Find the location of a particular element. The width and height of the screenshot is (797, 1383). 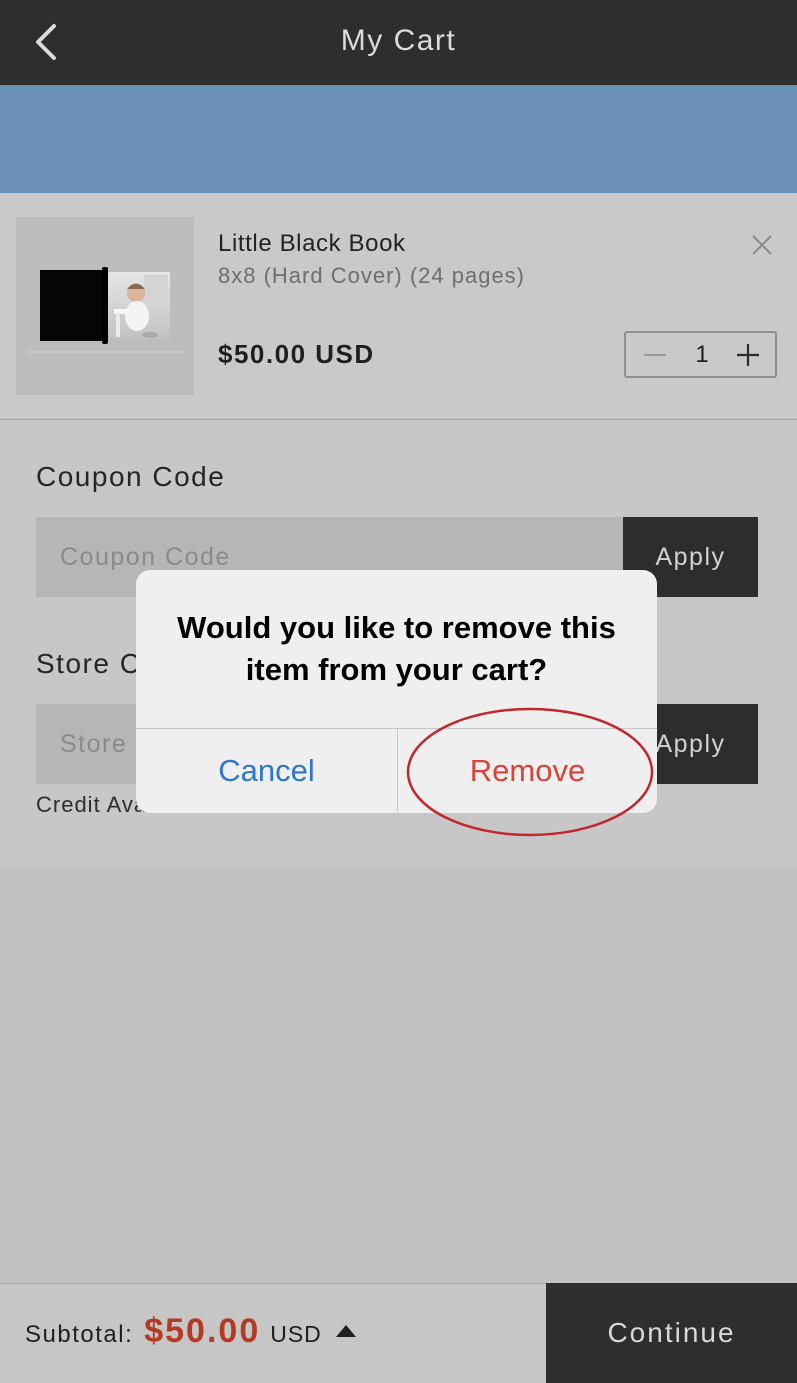

quantity-value: 1 is located at coordinates (702, 354).